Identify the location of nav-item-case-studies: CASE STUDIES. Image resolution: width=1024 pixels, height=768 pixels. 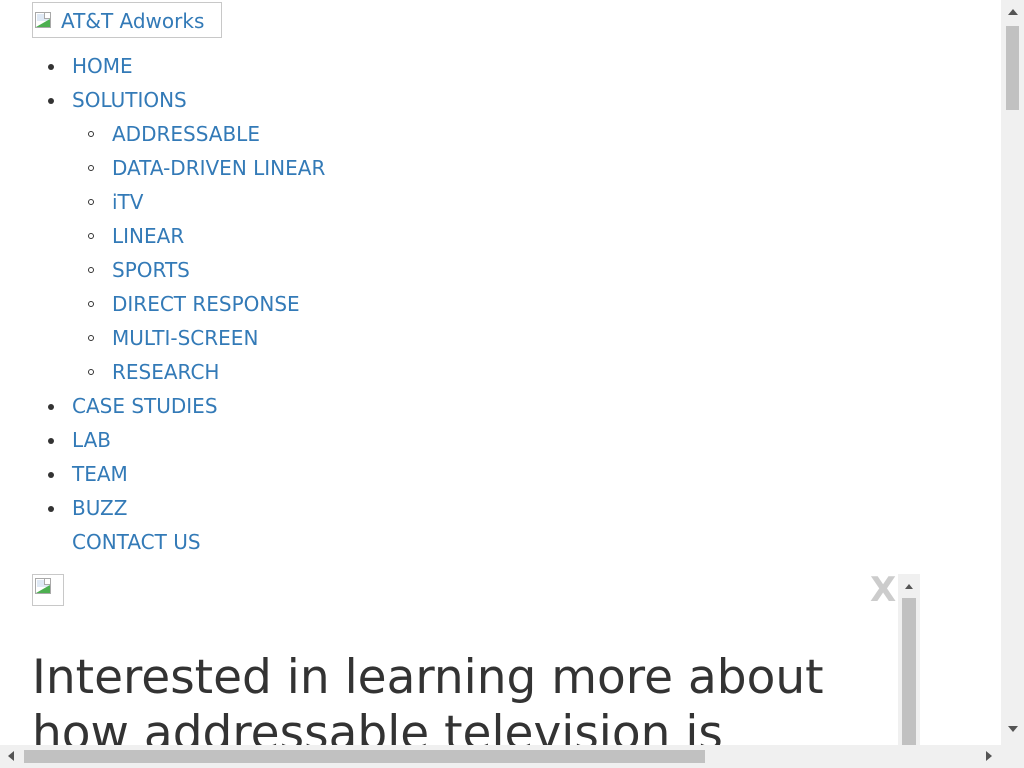
(178, 406).